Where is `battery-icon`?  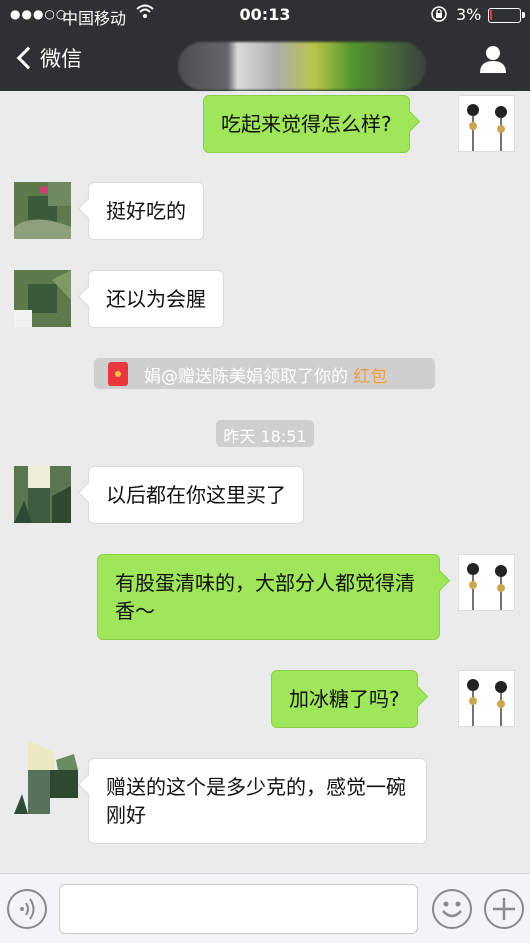 battery-icon is located at coordinates (506, 15).